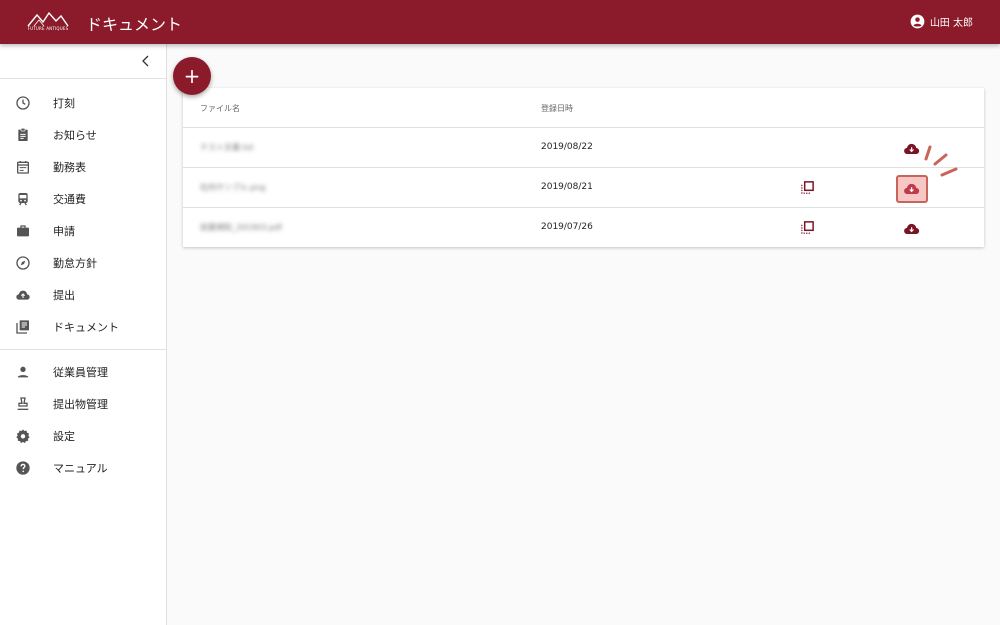  Describe the element at coordinates (69, 167) in the screenshot. I see `sidebar-item-label: 勤務表` at that location.